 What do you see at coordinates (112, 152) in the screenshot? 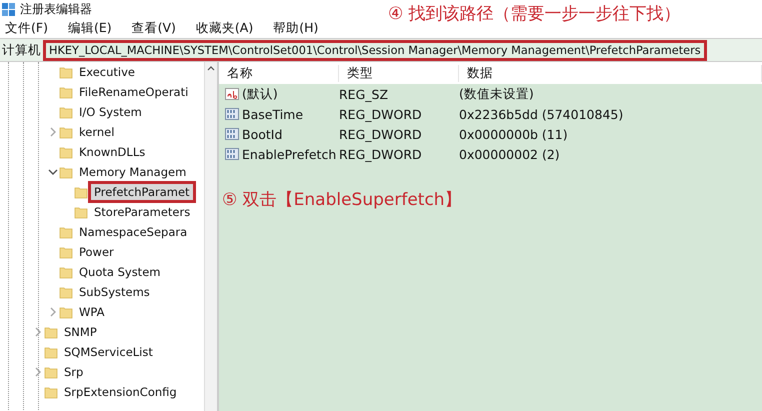
I see `tree-item: KnownDLLs` at bounding box center [112, 152].